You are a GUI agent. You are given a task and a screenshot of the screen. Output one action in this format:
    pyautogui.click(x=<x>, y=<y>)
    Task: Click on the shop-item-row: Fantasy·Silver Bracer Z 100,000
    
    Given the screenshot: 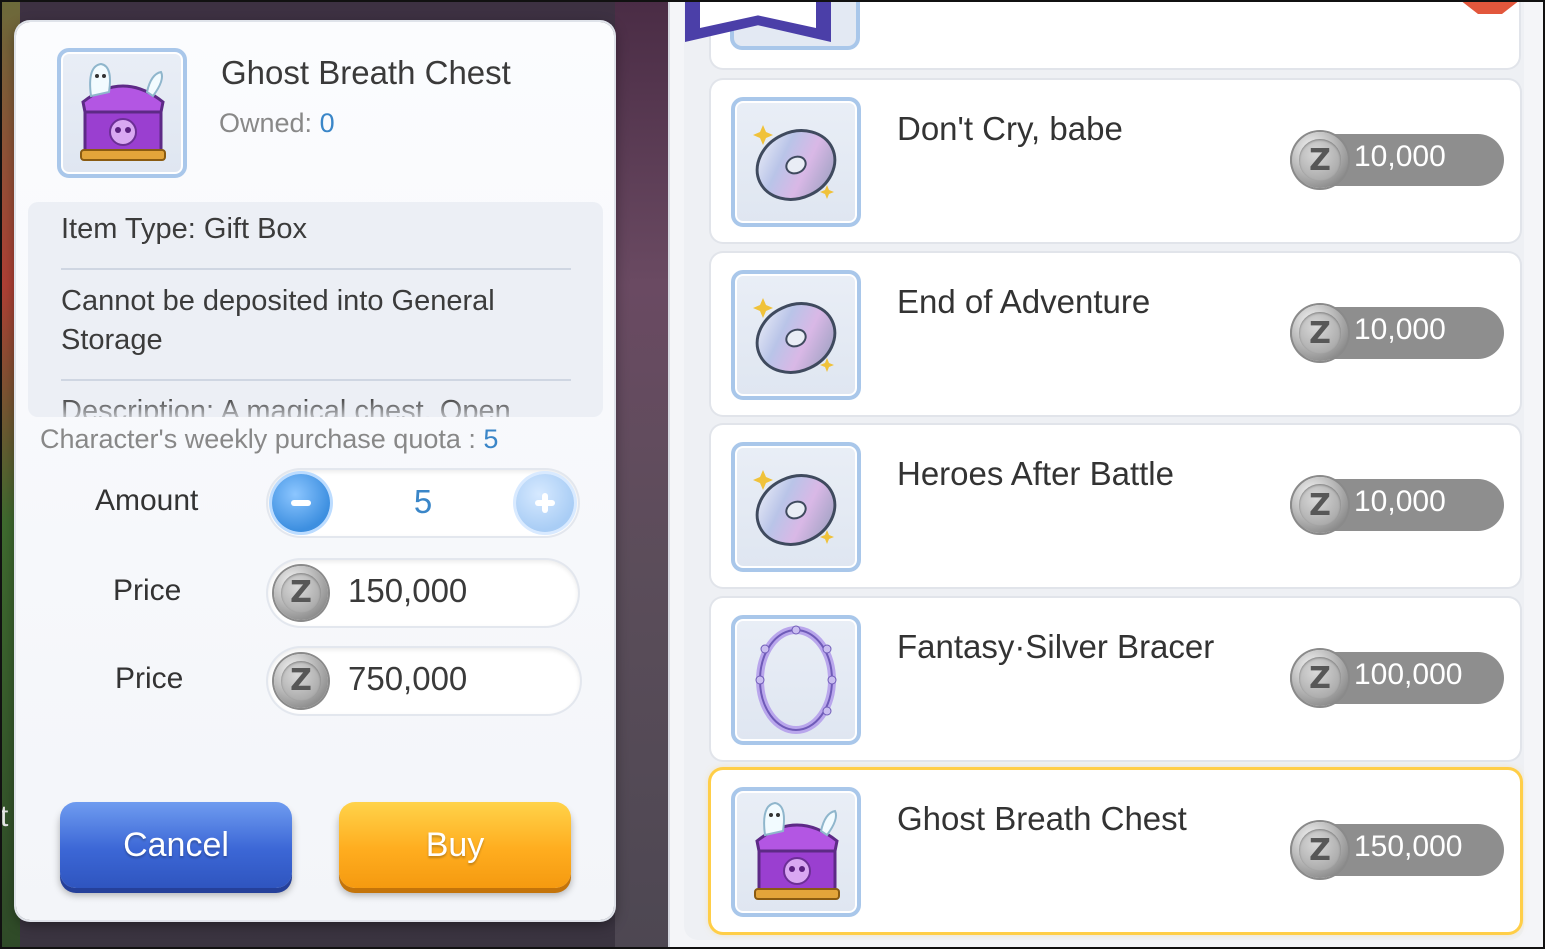 What is the action you would take?
    pyautogui.click(x=1115, y=679)
    